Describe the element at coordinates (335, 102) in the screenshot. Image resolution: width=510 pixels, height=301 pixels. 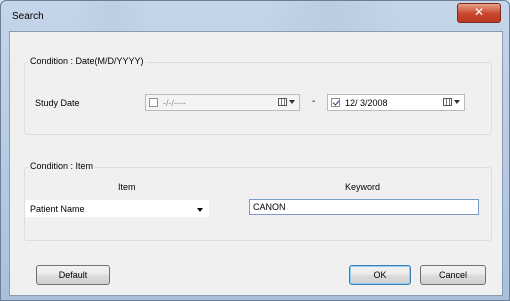
I see `study-date-to-checkbox` at that location.